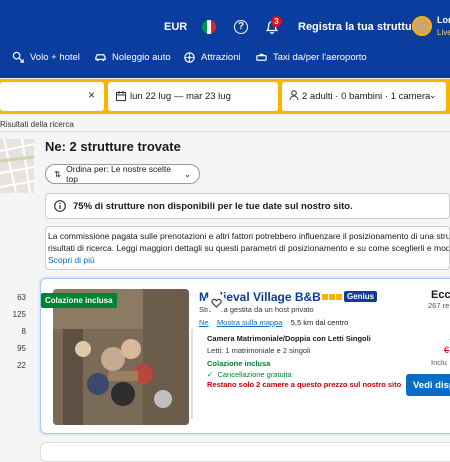  What do you see at coordinates (21, 348) in the screenshot?
I see `histogram-value: 95` at bounding box center [21, 348].